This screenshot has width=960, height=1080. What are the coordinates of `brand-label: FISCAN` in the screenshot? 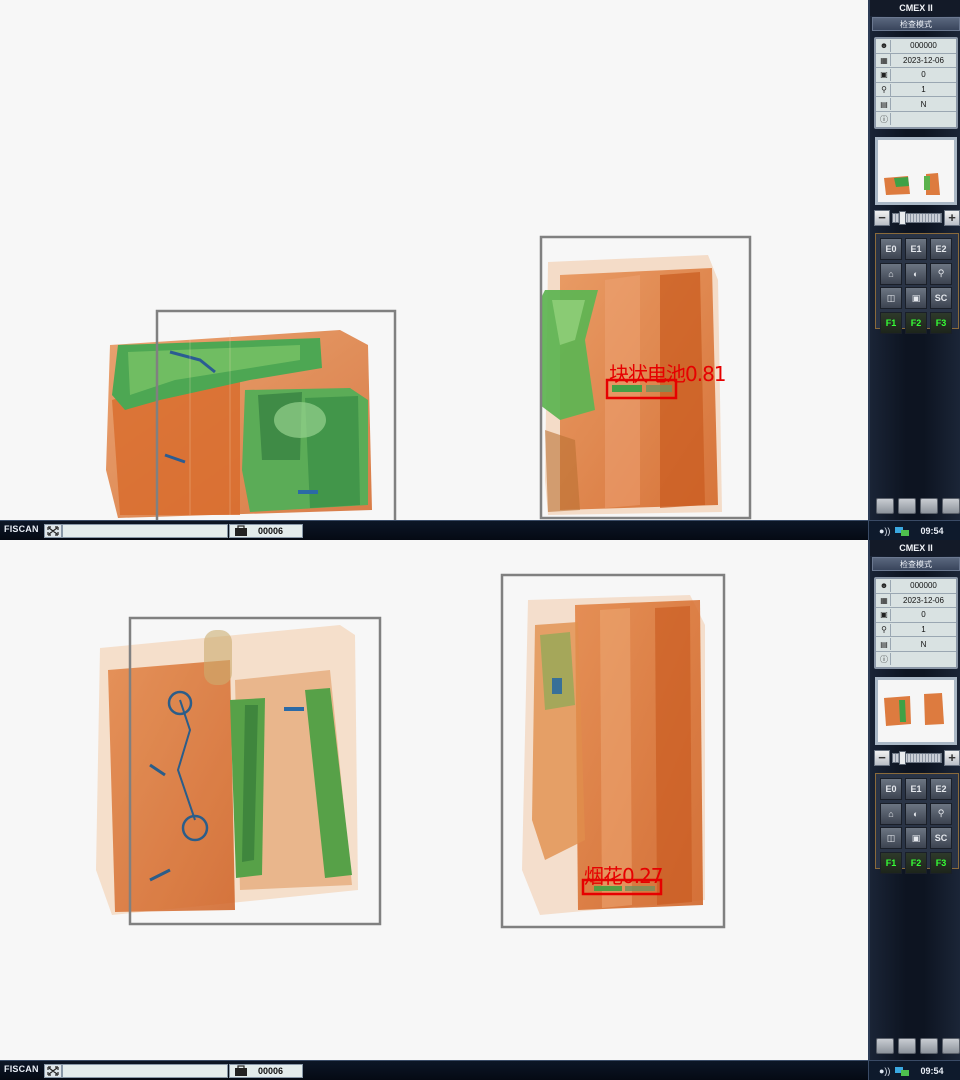 It's located at (21, 529).